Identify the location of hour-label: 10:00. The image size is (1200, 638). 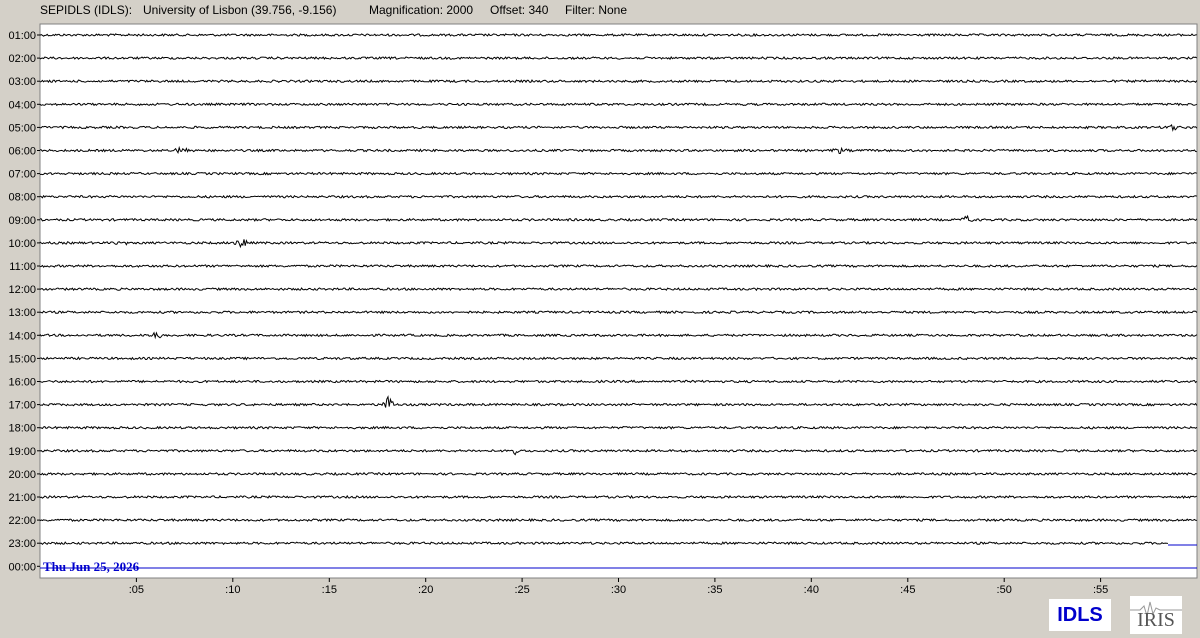
(22, 244).